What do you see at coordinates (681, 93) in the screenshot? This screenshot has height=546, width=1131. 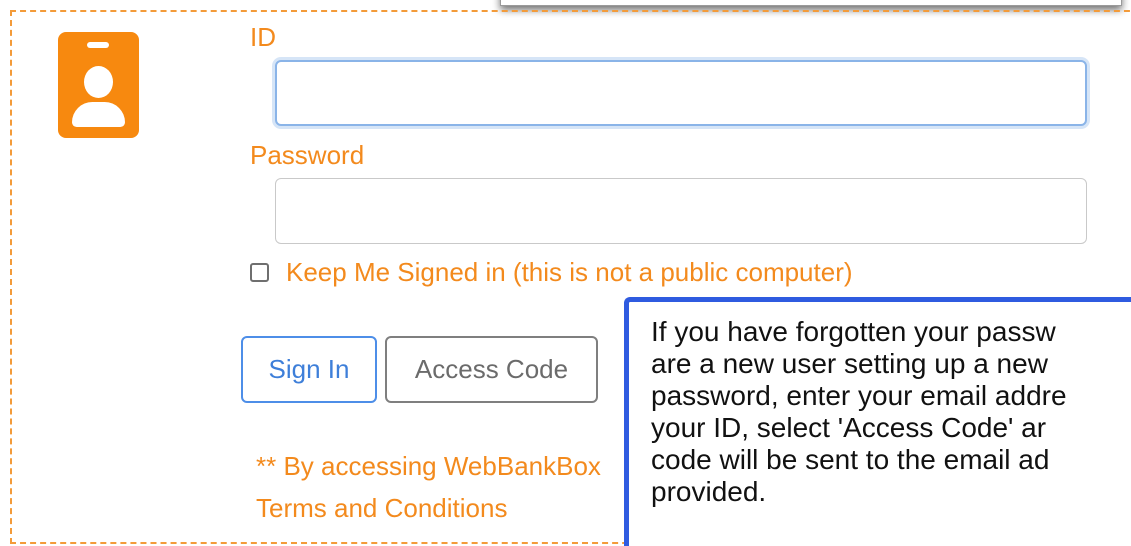 I see `id-input` at bounding box center [681, 93].